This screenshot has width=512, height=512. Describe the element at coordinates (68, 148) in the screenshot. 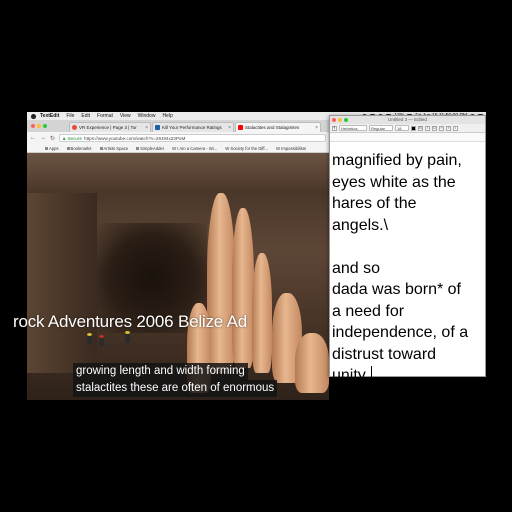

I see `star-icon` at that location.